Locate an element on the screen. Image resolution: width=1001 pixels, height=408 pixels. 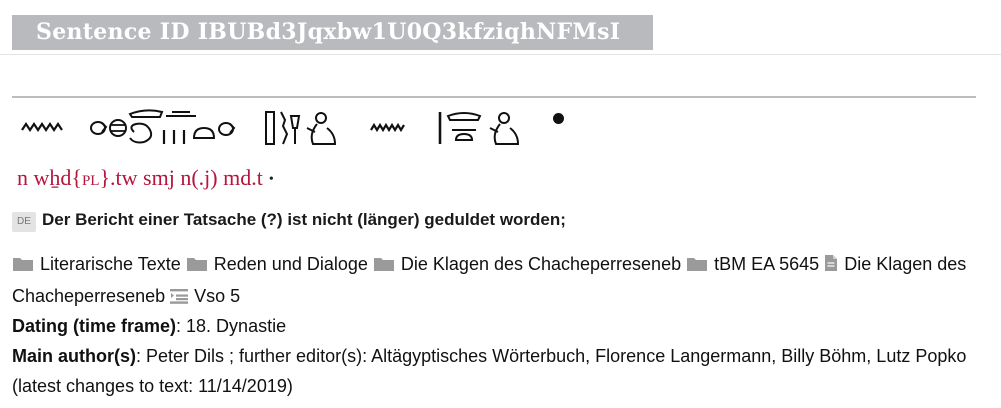
header-divider is located at coordinates (500, 54).